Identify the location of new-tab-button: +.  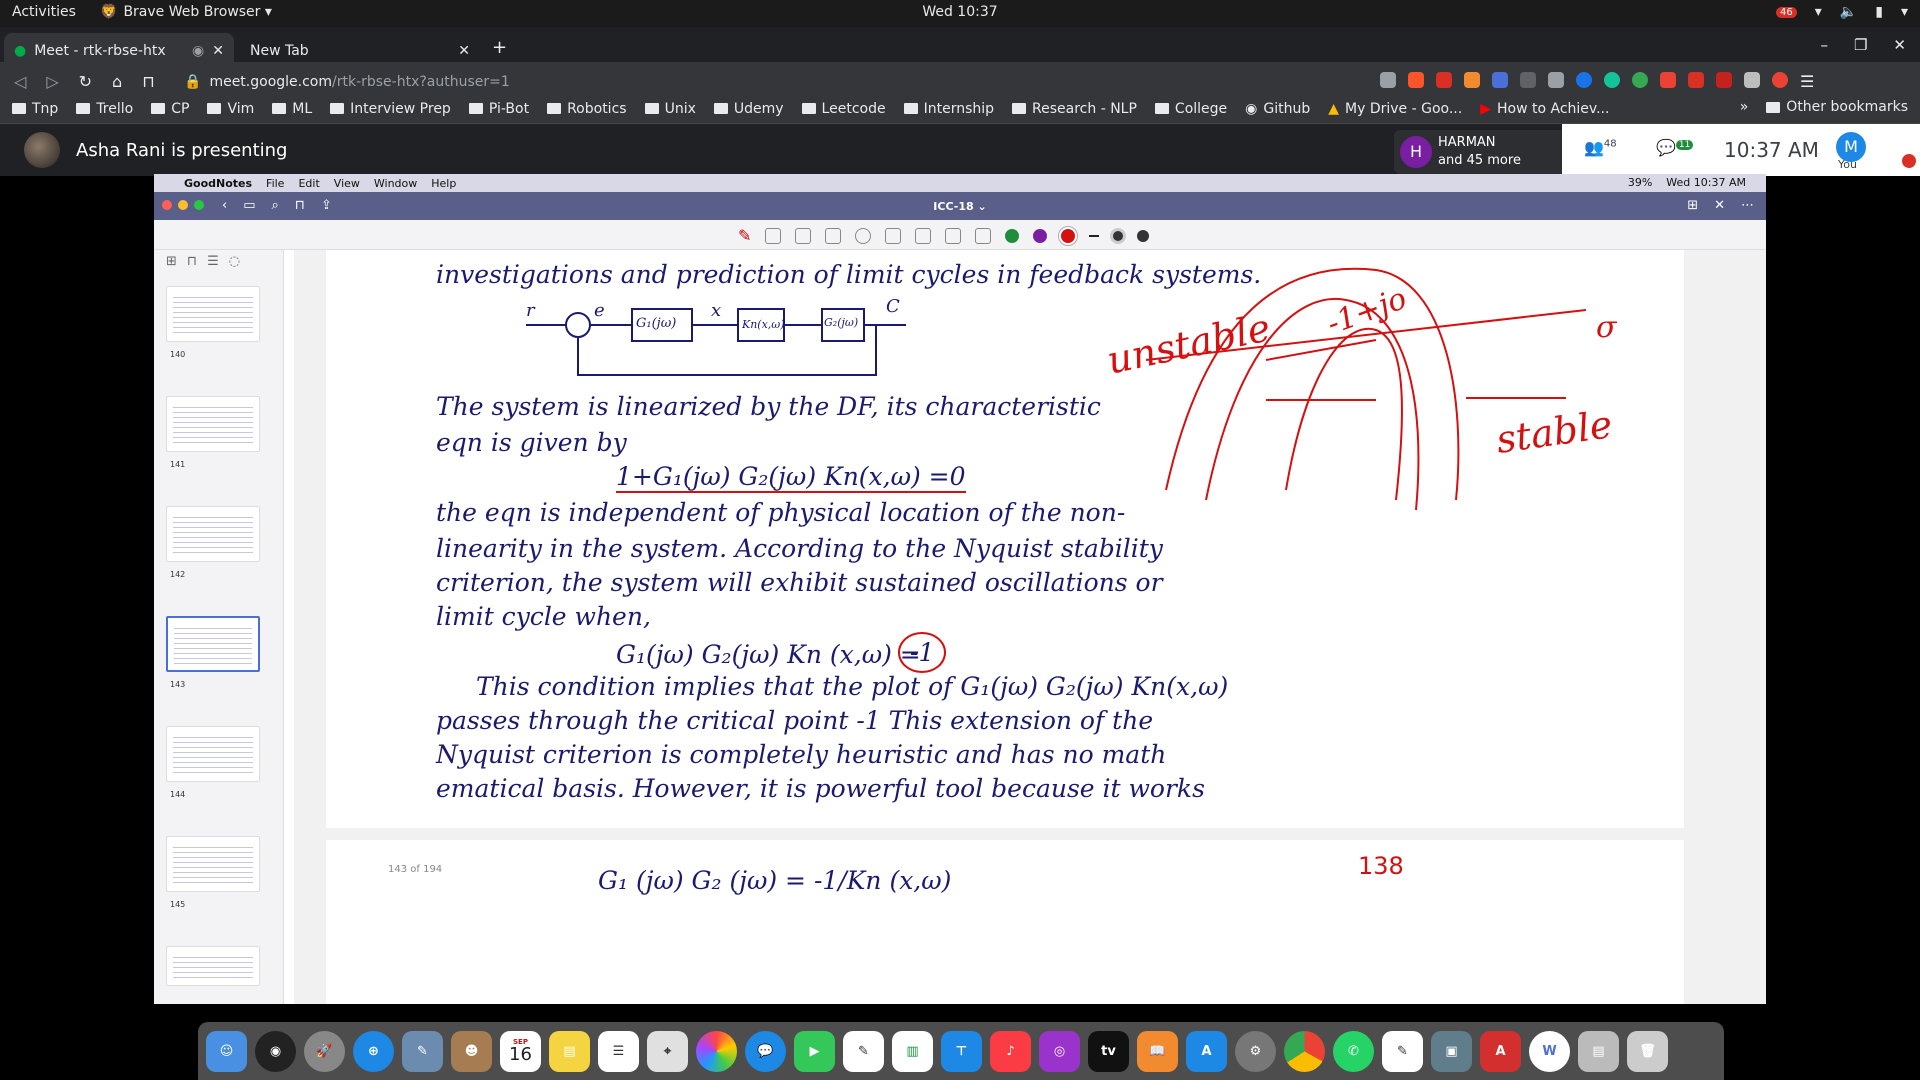
(499, 47).